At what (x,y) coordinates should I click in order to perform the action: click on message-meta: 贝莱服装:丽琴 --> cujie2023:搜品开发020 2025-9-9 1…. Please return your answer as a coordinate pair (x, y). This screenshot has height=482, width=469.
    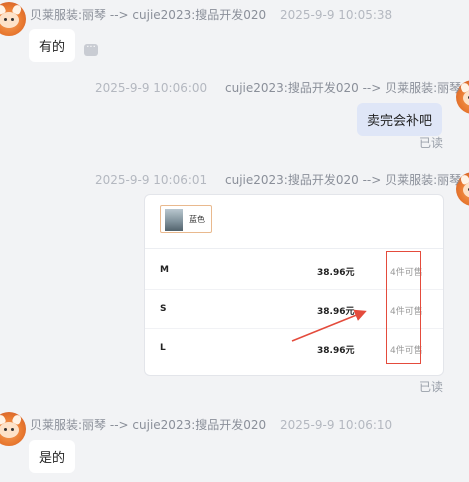
    Looking at the image, I should click on (211, 424).